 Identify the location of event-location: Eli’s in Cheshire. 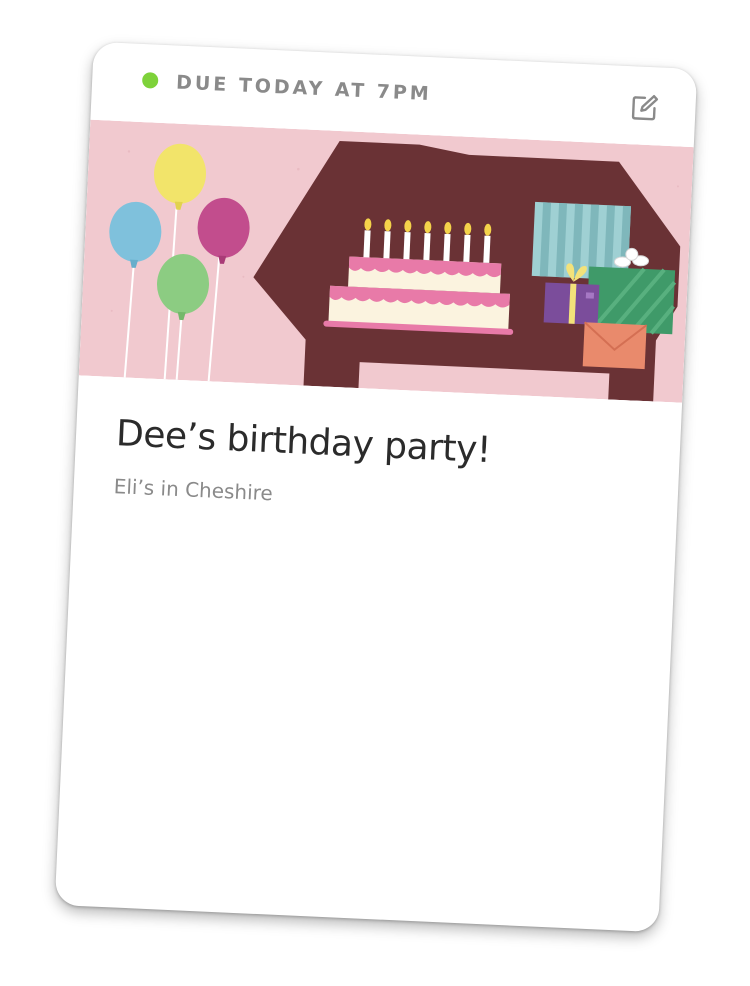
(193, 490).